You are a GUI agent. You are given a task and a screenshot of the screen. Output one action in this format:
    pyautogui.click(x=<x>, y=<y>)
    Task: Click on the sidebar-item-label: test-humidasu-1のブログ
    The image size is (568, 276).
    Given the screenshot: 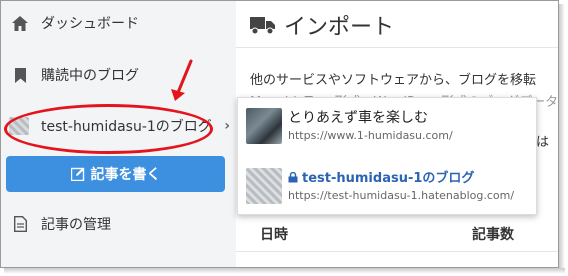 What is the action you would take?
    pyautogui.click(x=126, y=127)
    